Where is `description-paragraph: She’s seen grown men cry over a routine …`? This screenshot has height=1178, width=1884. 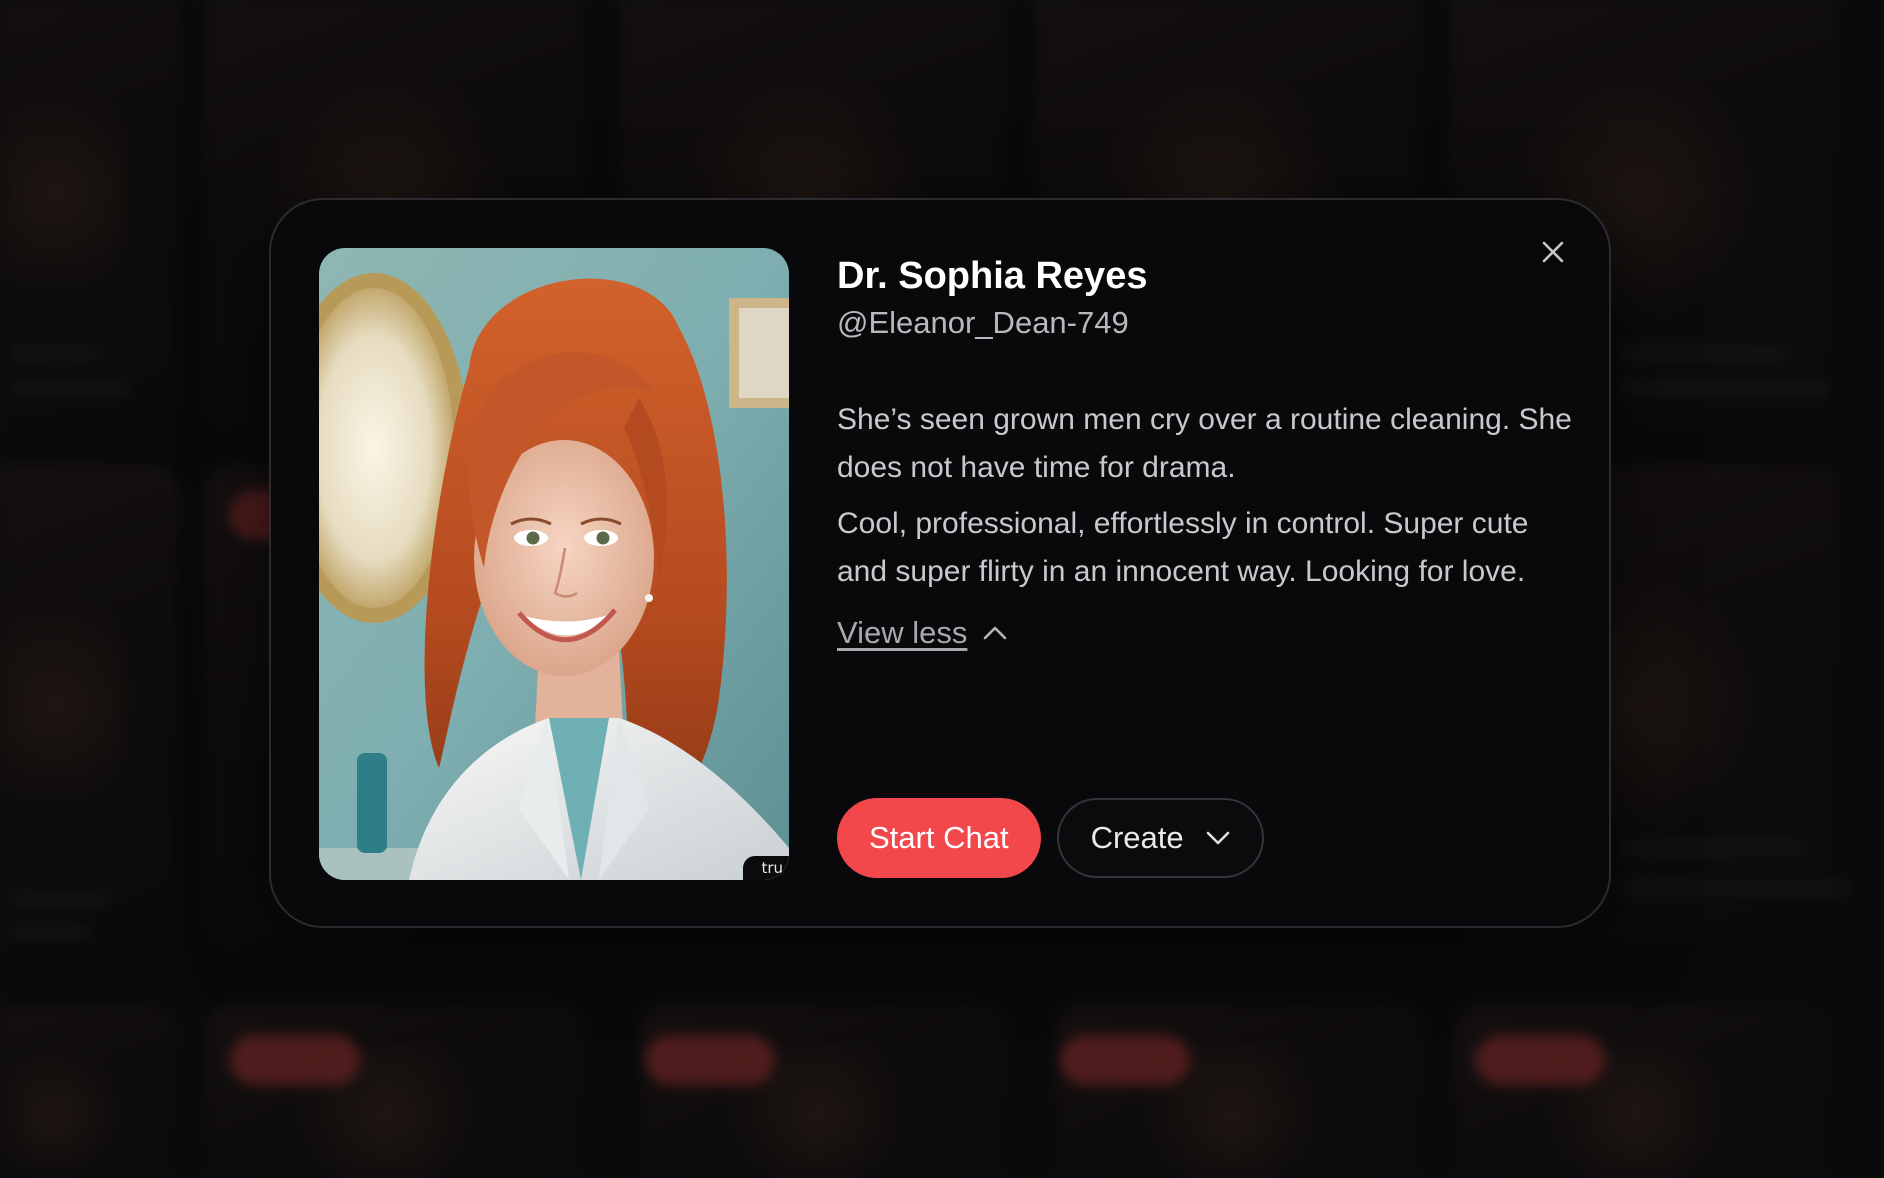
description-paragraph: She’s seen grown men cry over a routine … is located at coordinates (1204, 443).